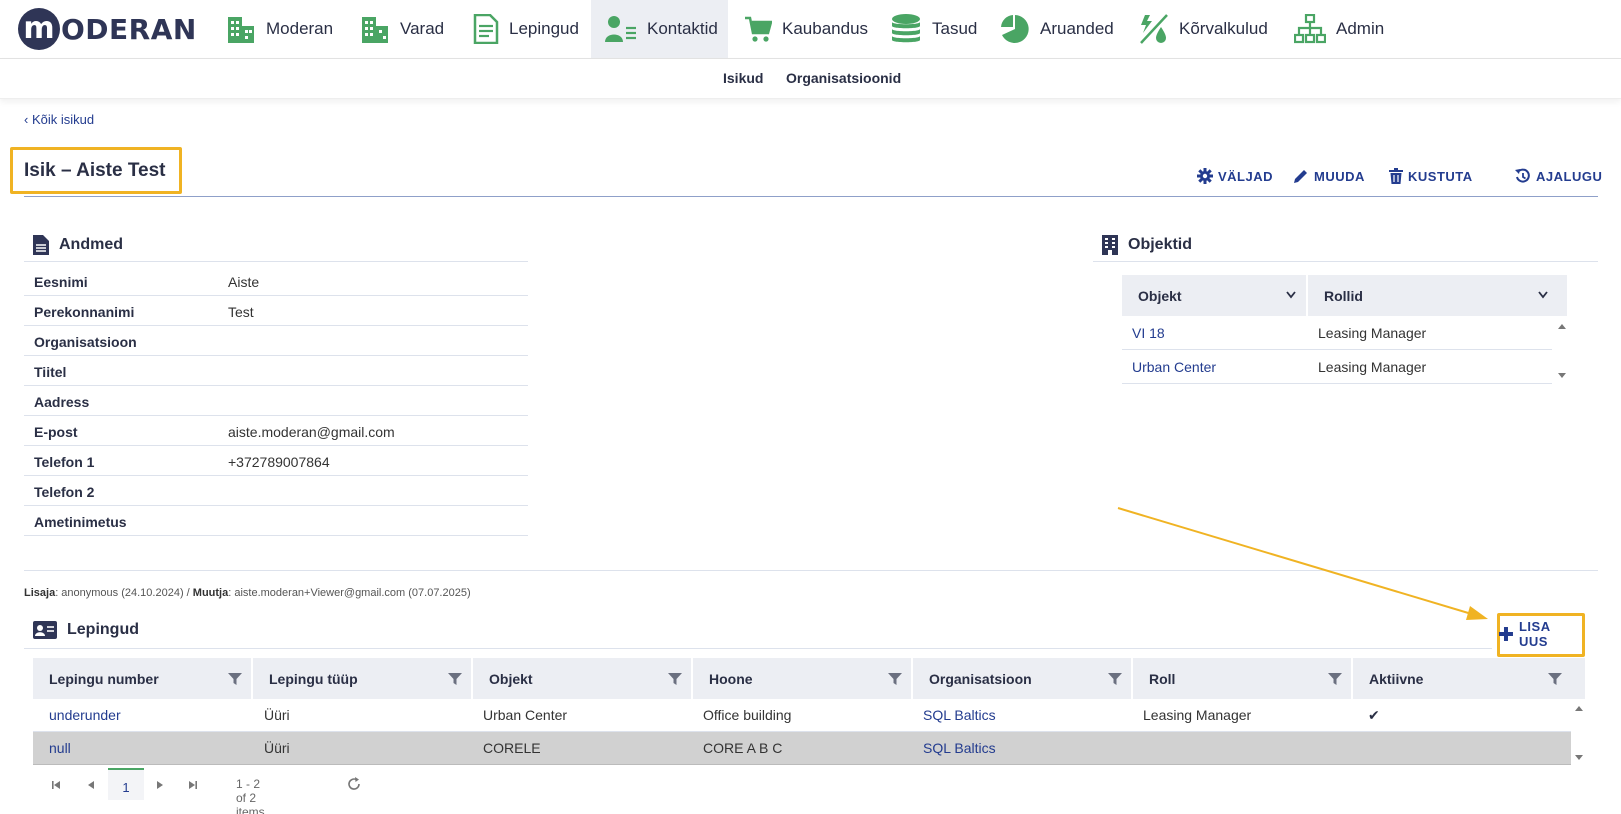 This screenshot has width=1621, height=814. Describe the element at coordinates (1197, 715) in the screenshot. I see `role-cell: Leasing Manager` at that location.